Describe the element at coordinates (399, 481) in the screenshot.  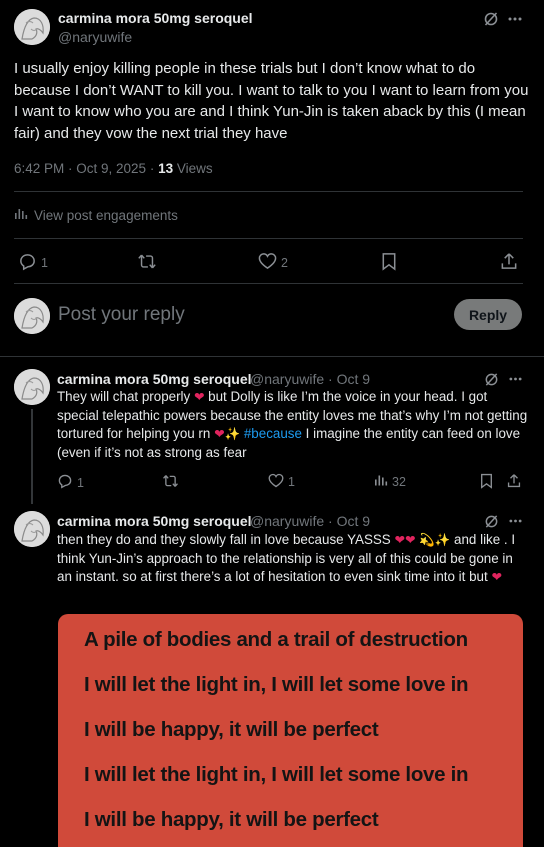
I see `view-count: 32` at that location.